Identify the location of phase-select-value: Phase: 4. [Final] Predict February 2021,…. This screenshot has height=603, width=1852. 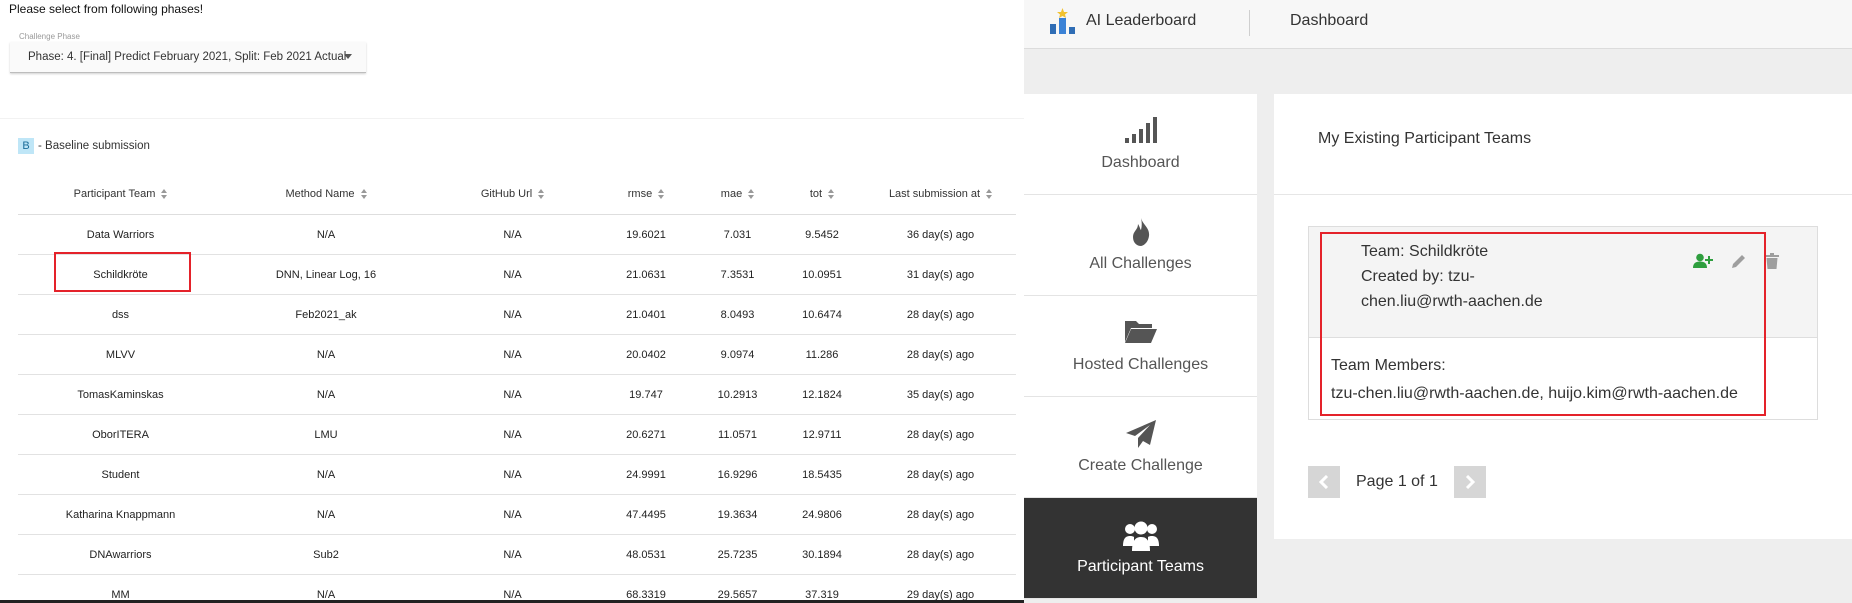
(187, 57).